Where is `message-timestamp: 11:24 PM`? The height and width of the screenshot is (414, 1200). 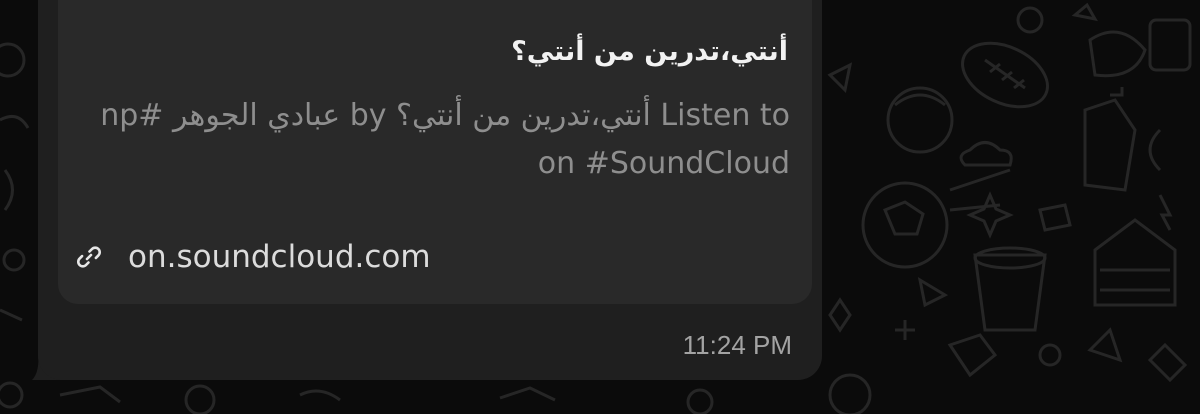
message-timestamp: 11:24 PM is located at coordinates (737, 345).